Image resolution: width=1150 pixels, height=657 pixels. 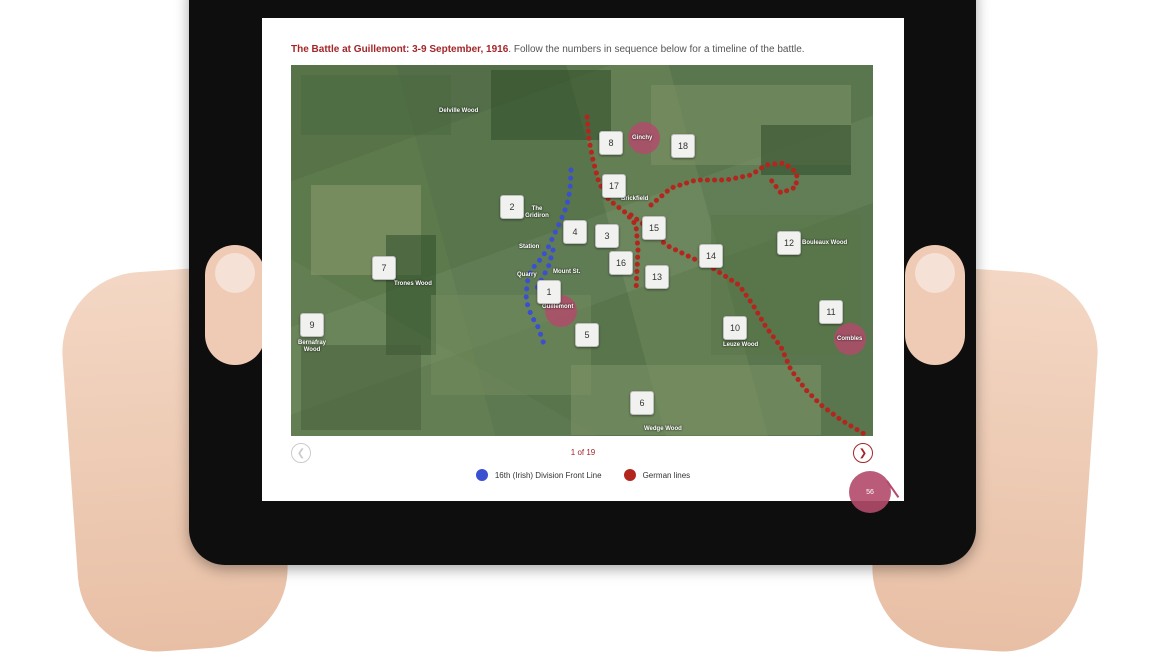 I want to click on marker-15: 15, so click(x=654, y=228).